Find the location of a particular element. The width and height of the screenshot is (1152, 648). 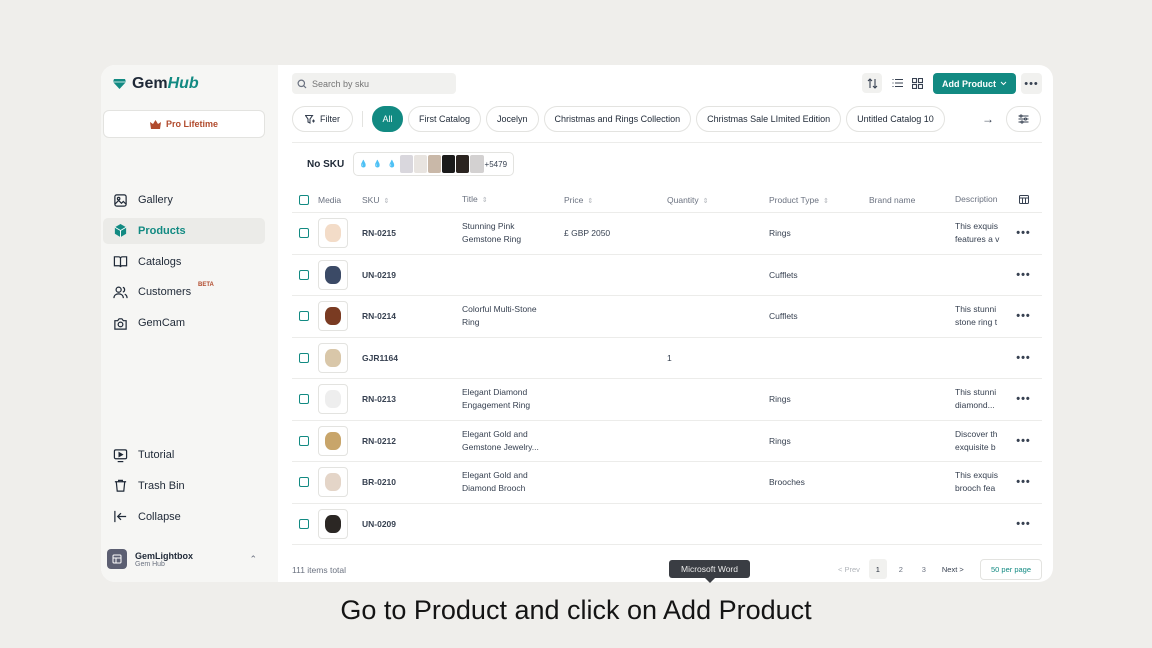

sidebar-item-collapse: Collapse is located at coordinates (184, 517).